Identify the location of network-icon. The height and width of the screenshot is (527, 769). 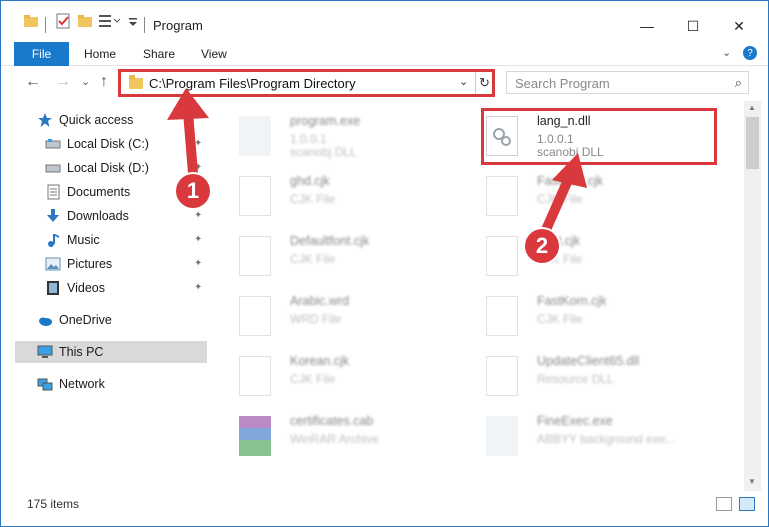
(45, 384).